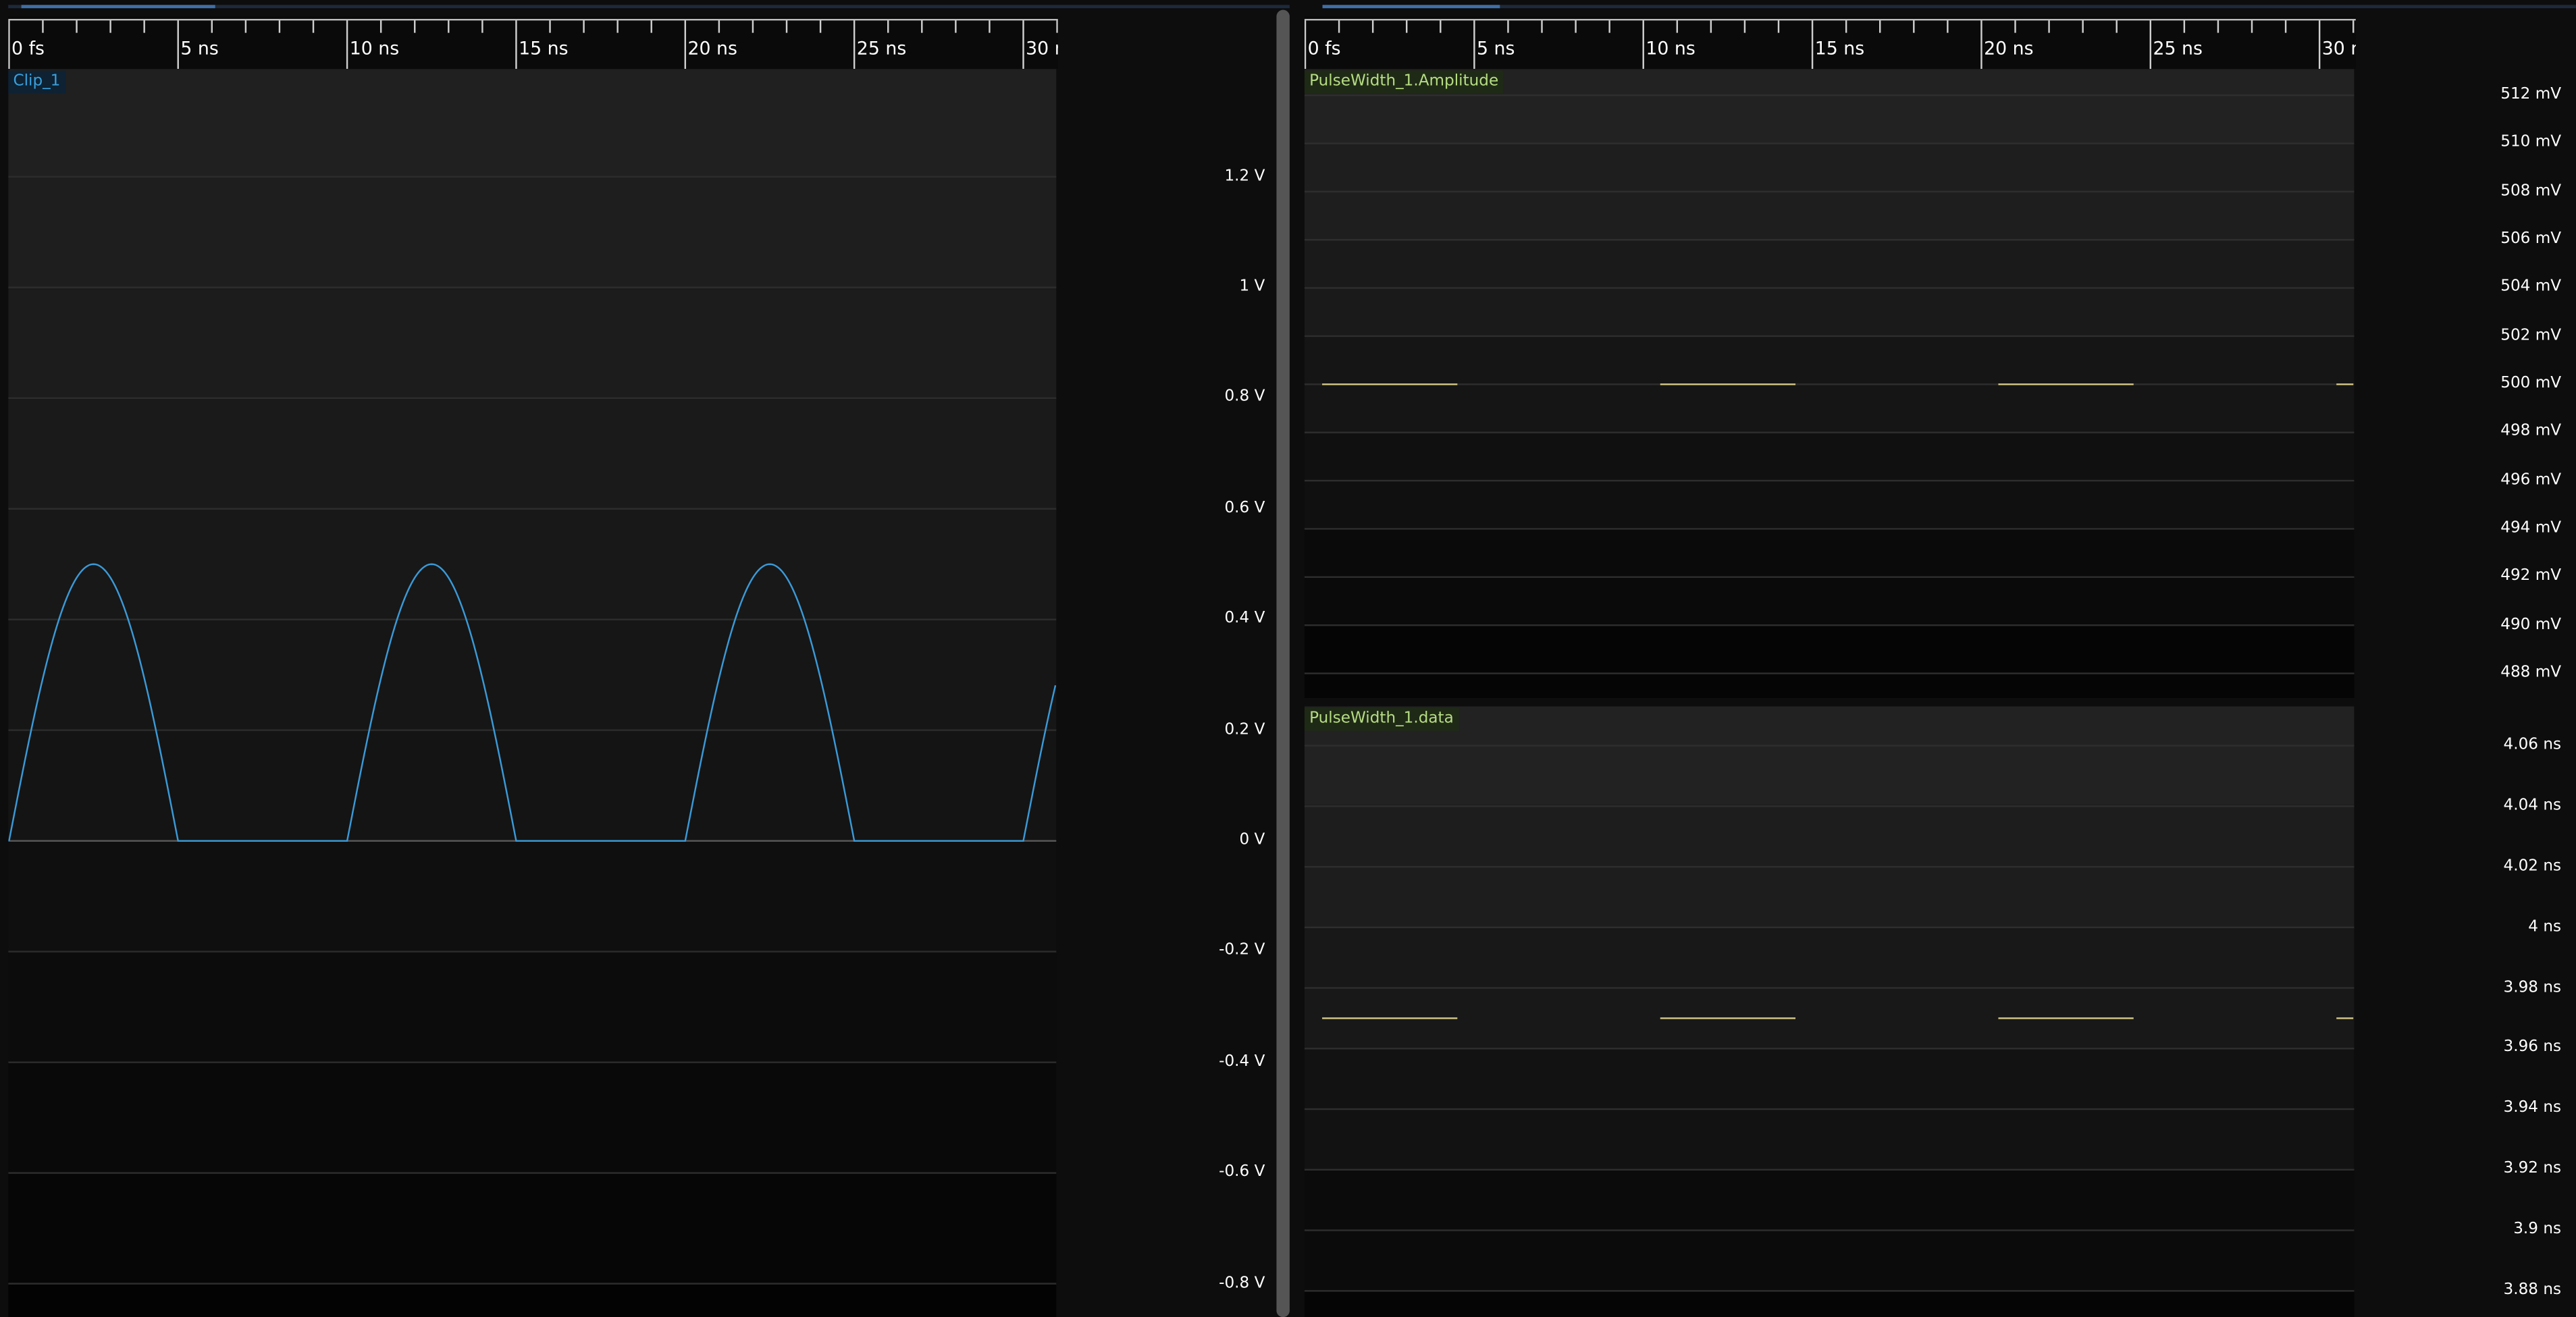 This screenshot has width=2576, height=1317. Describe the element at coordinates (1244, 729) in the screenshot. I see `y-tick-label: 0.2 V` at that location.